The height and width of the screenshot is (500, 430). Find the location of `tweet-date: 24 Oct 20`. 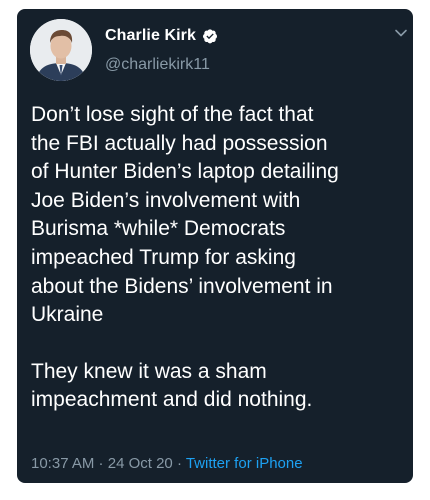

tweet-date: 24 Oct 20 is located at coordinates (140, 463).